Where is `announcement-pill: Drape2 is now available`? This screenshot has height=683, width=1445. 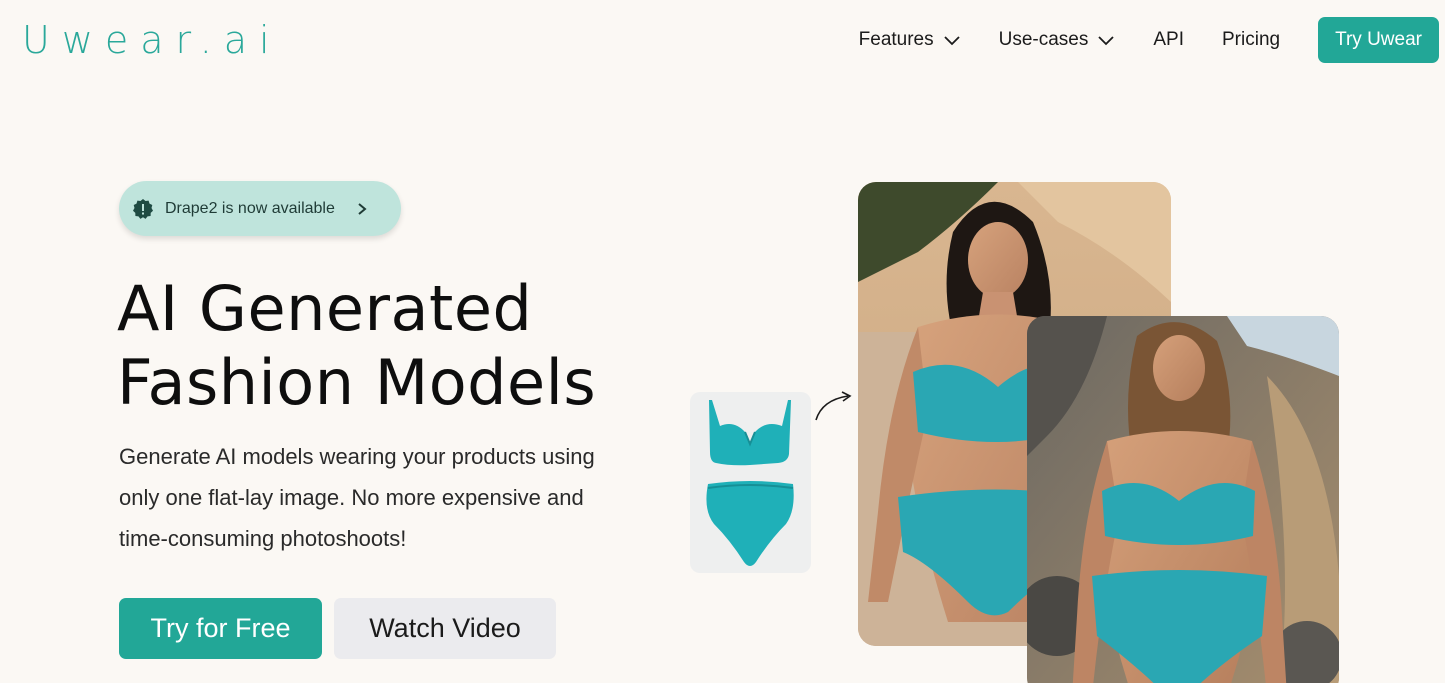
announcement-pill: Drape2 is now available is located at coordinates (260, 208).